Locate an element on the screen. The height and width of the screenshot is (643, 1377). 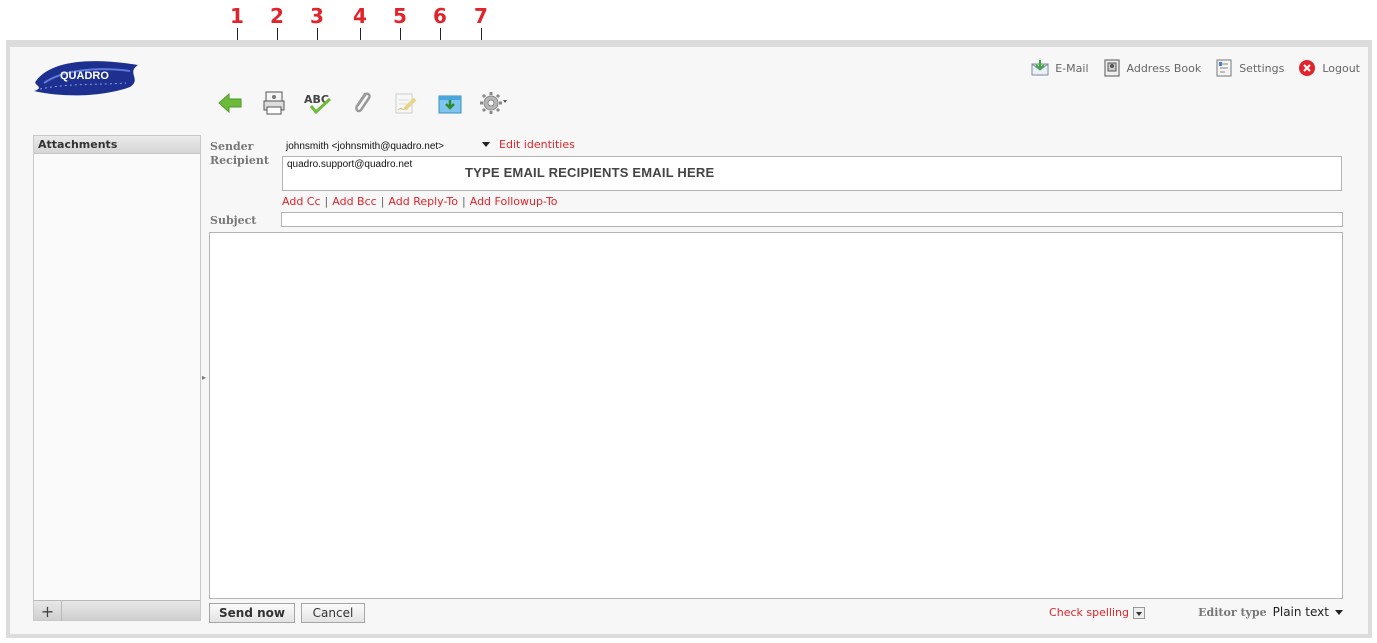
subject-input is located at coordinates (812, 219).